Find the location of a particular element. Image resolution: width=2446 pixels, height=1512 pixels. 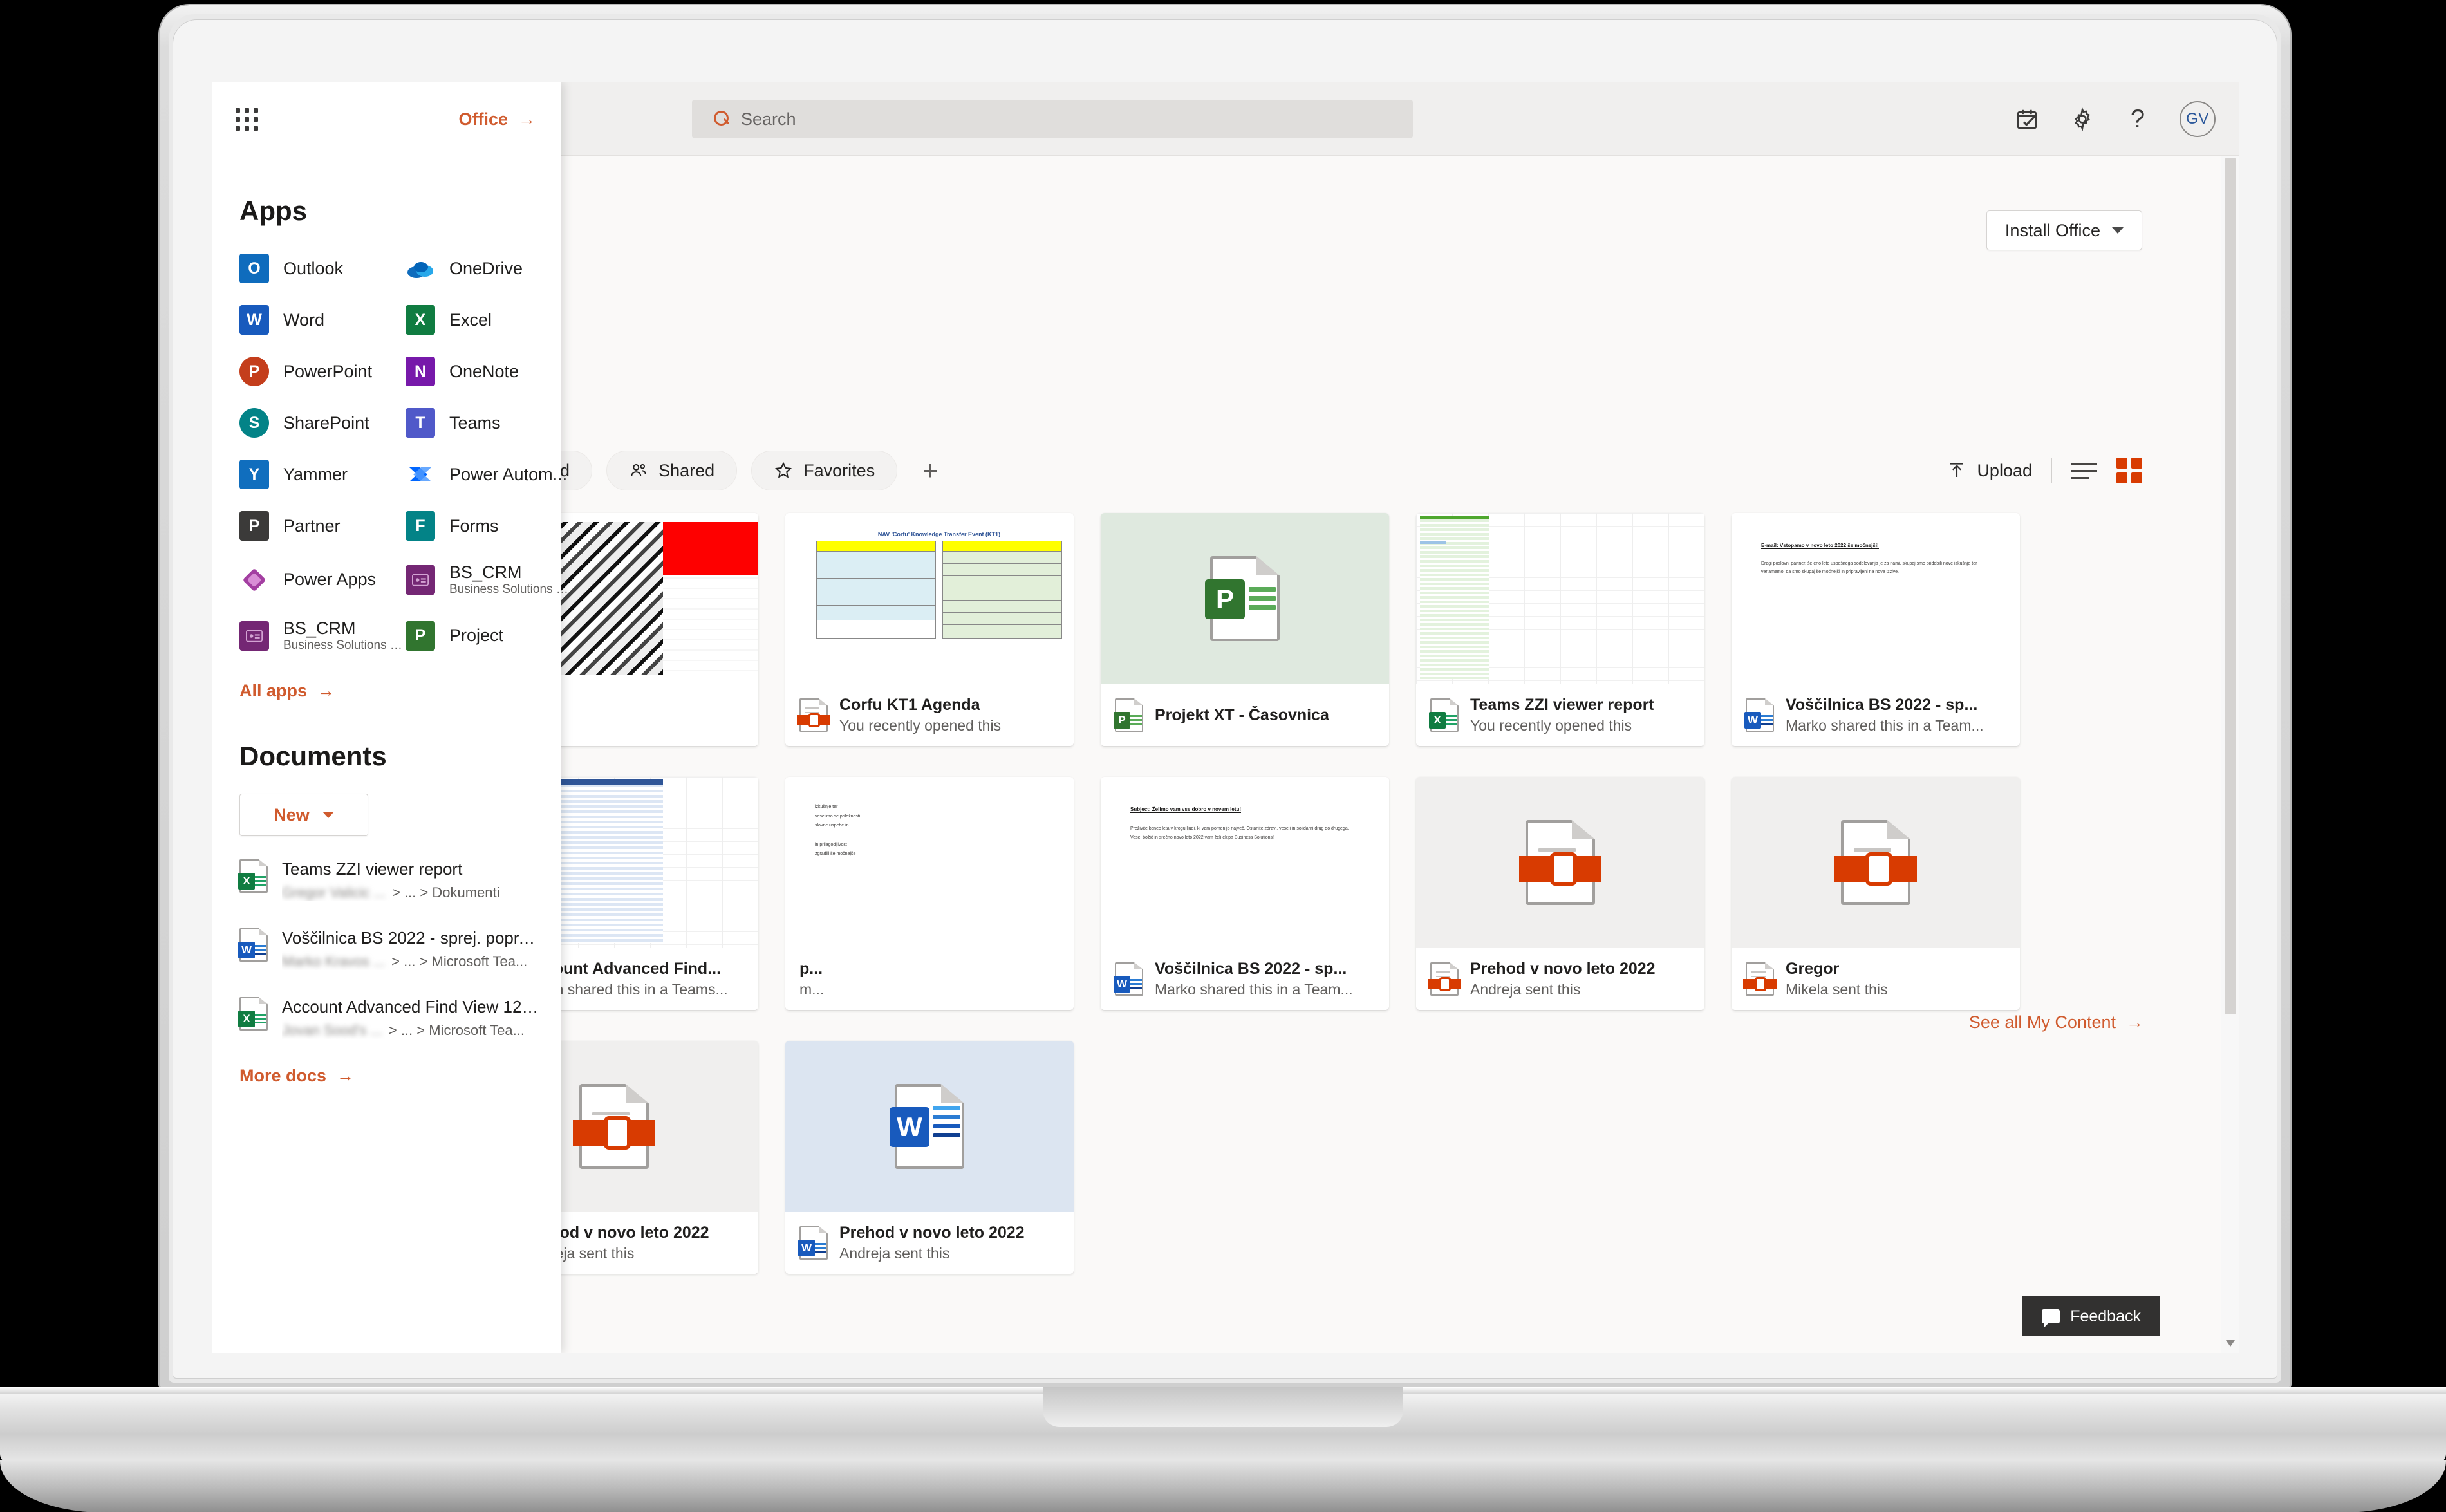

list-view-toggle is located at coordinates (2084, 470).